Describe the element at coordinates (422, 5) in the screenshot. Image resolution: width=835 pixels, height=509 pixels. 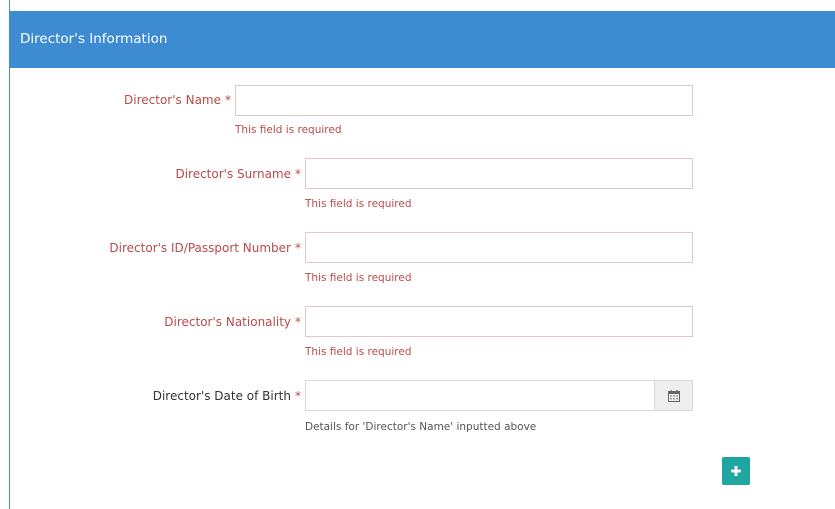
I see `panel-top-spacer` at that location.